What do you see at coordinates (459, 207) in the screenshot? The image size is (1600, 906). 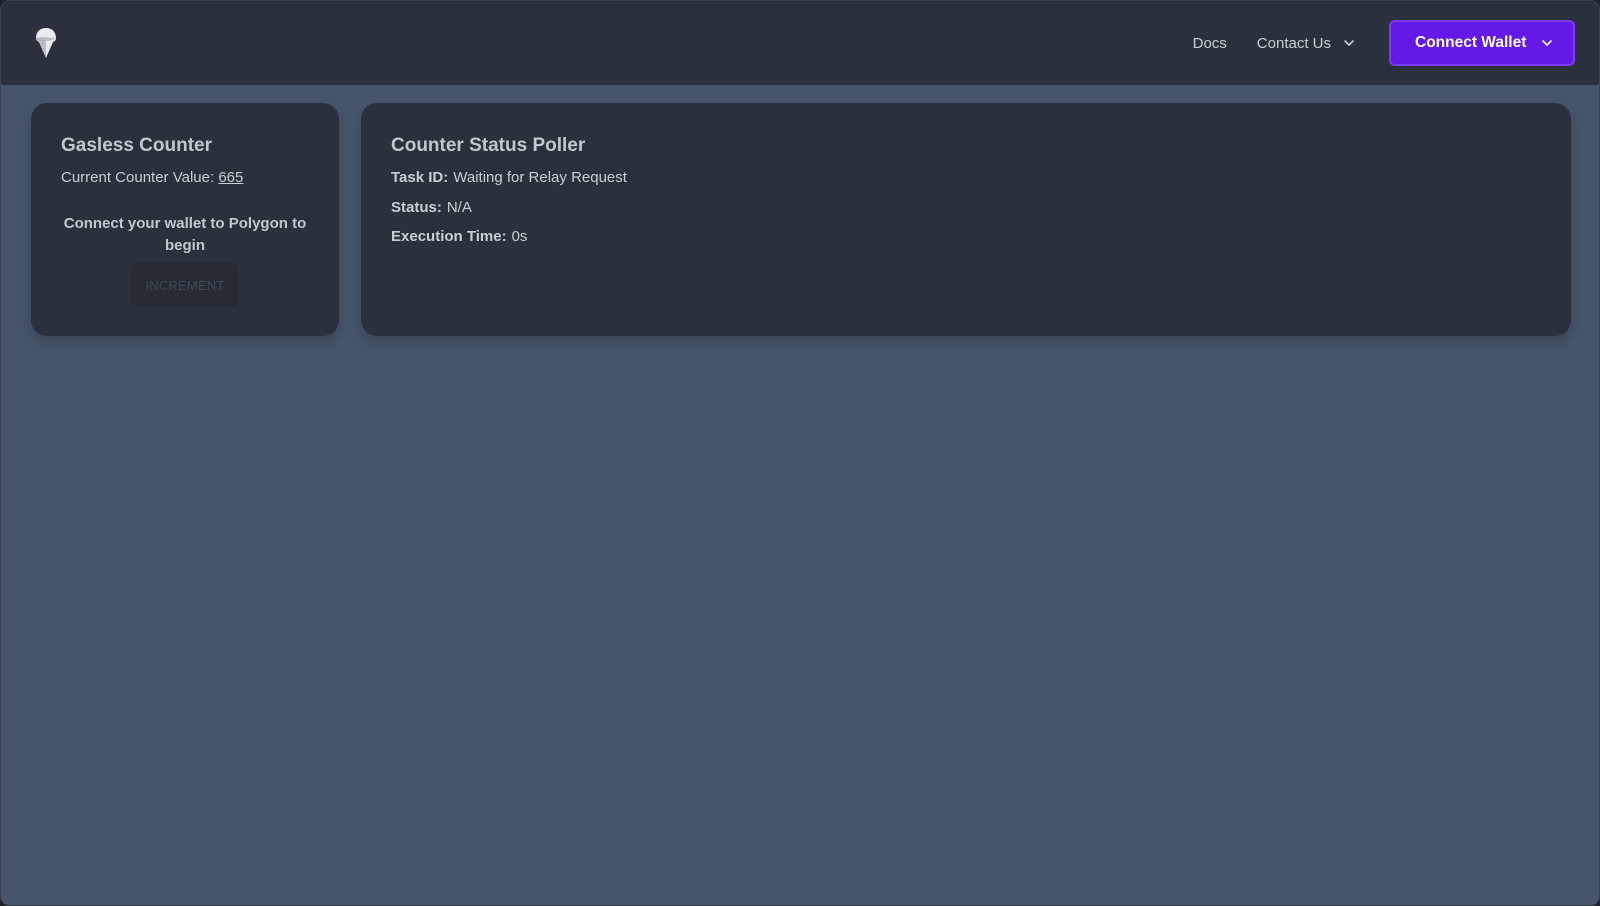 I see `status-value: N/A` at bounding box center [459, 207].